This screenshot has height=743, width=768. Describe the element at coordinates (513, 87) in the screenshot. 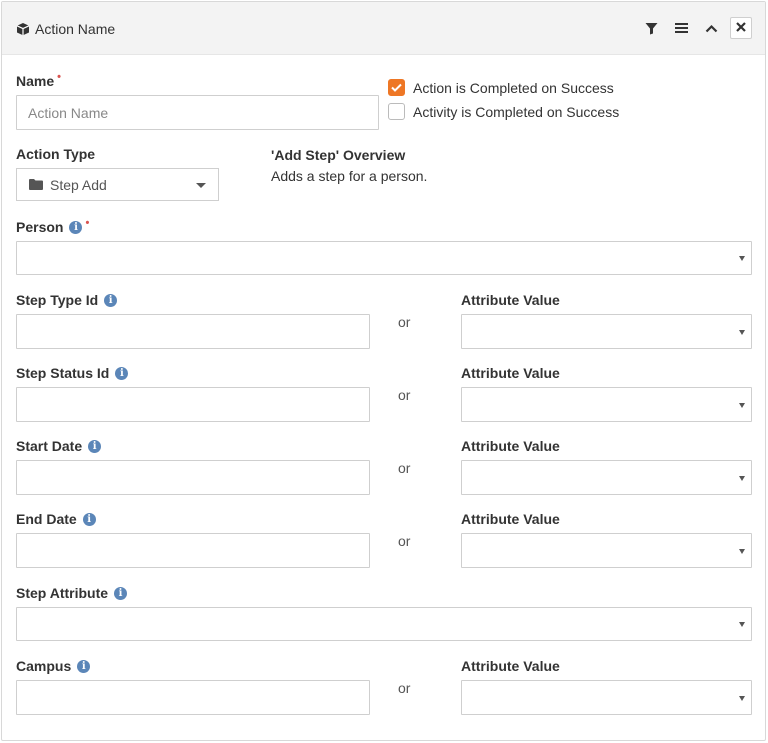

I see `action-completed-label: Action is Completed on Success` at that location.